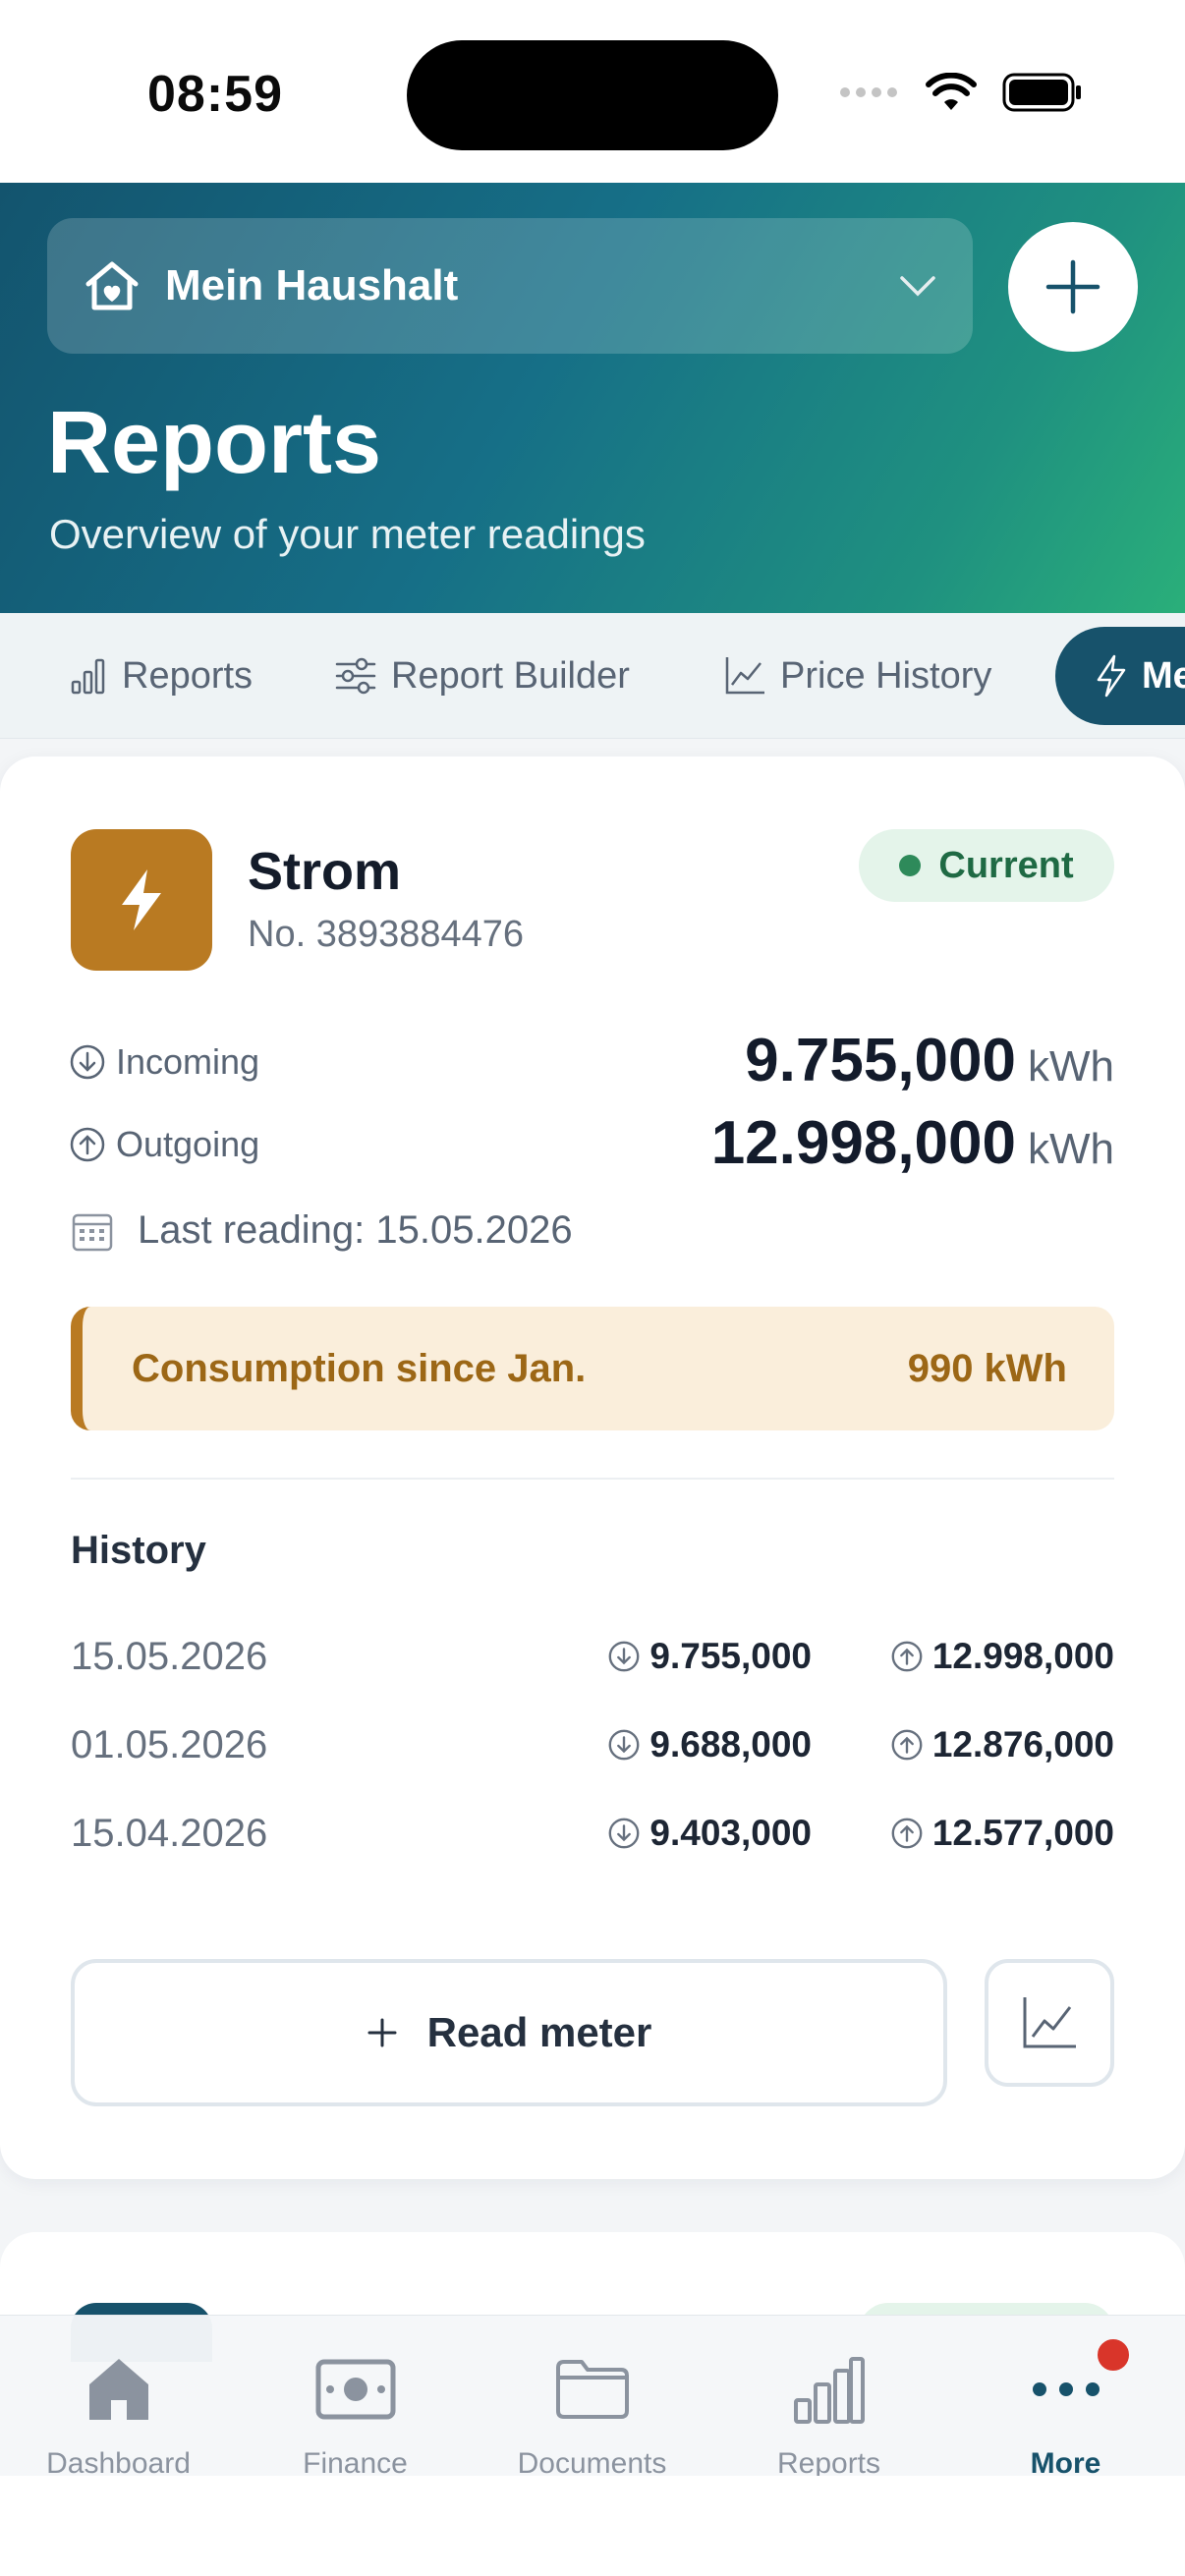  I want to click on read-meter-button: Read meter, so click(509, 2032).